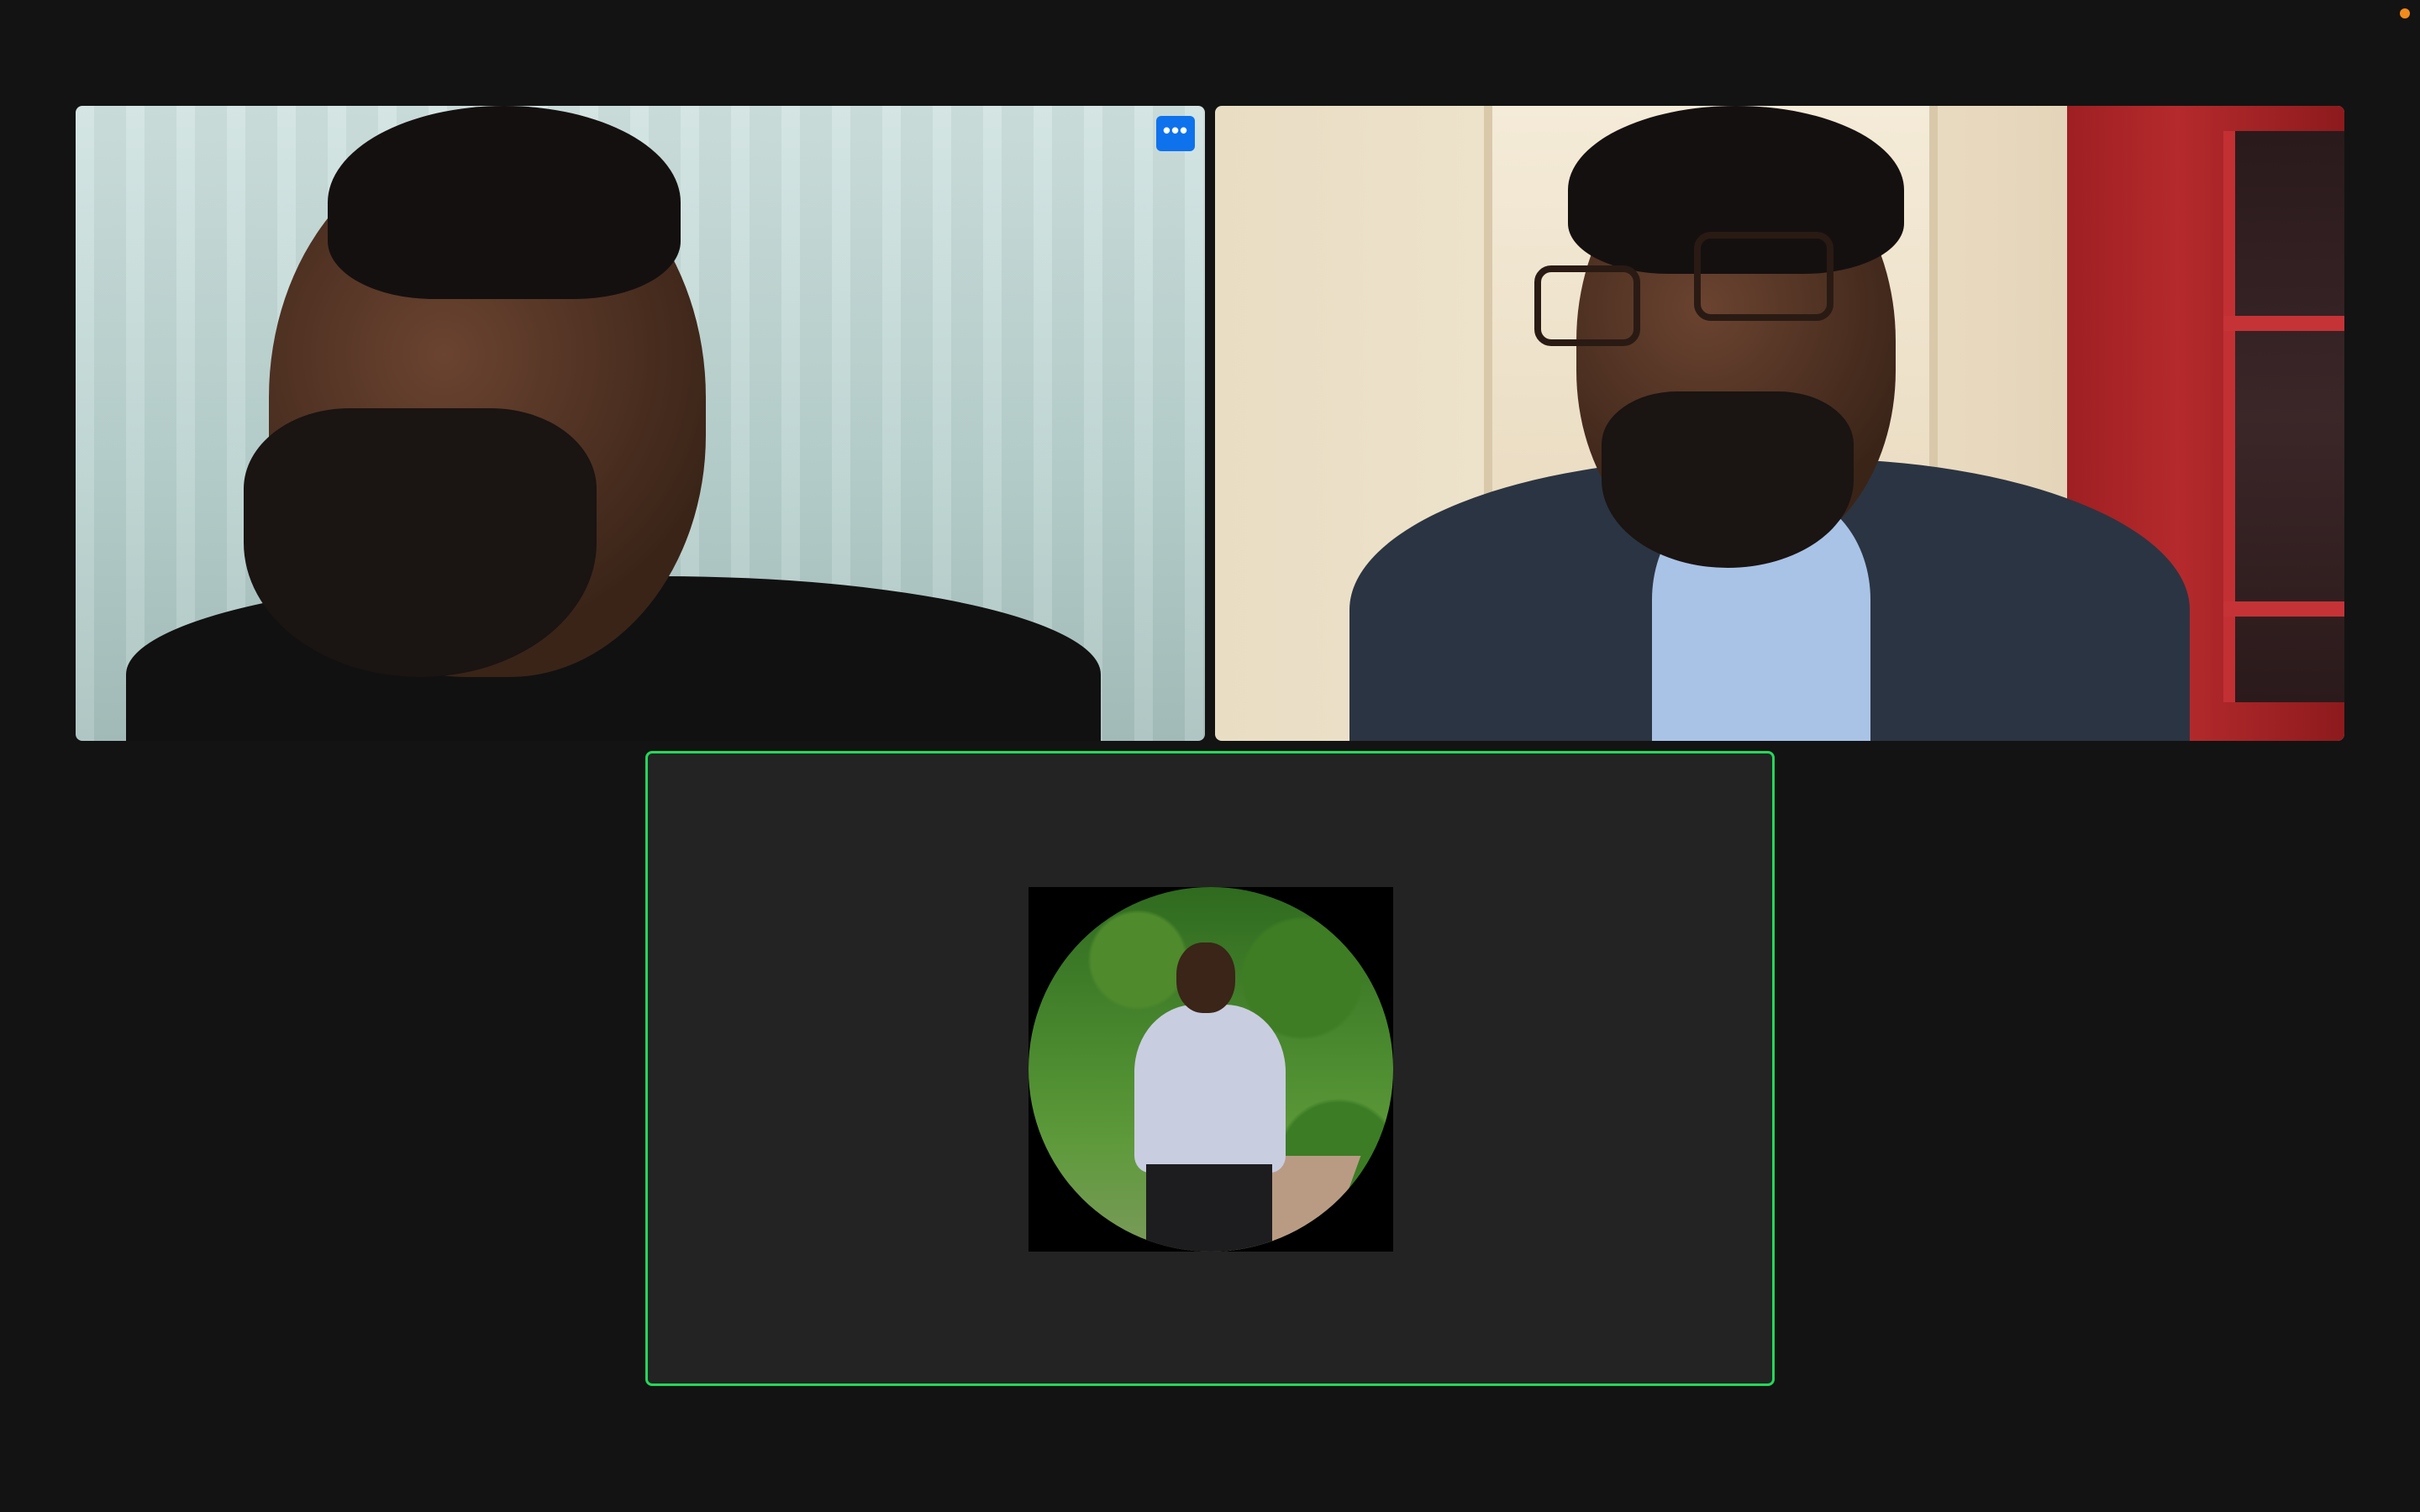 This screenshot has height=1512, width=2420. I want to click on participant-2-glasses-left, so click(1587, 305).